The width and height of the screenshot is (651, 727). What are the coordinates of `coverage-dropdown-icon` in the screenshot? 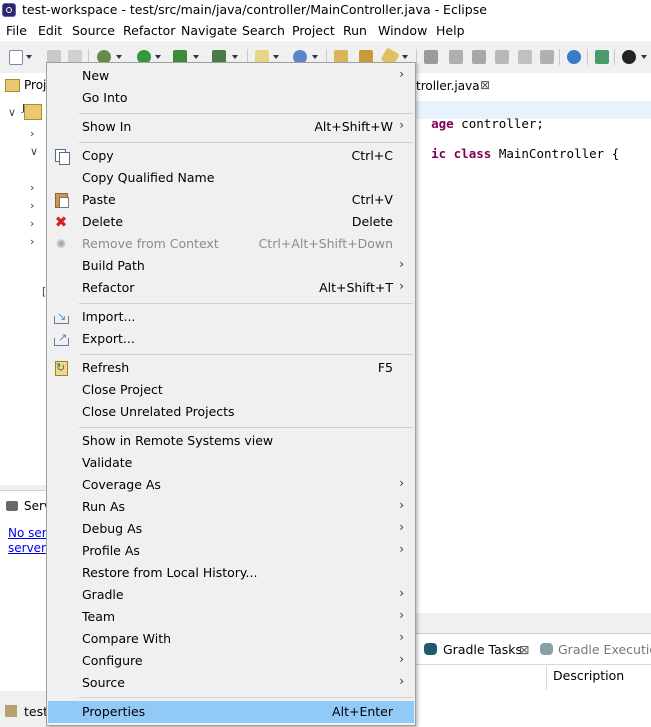 It's located at (196, 57).